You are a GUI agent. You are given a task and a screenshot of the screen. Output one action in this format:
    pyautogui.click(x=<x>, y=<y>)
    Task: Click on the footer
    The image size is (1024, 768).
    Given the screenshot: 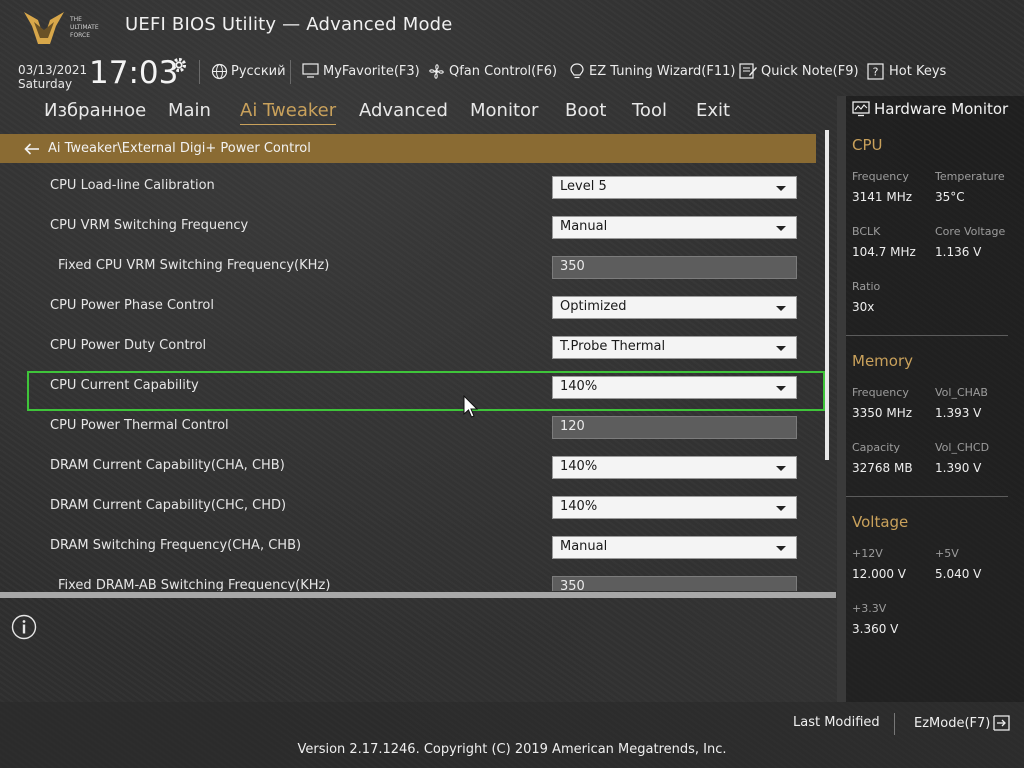 What is the action you would take?
    pyautogui.click(x=512, y=735)
    